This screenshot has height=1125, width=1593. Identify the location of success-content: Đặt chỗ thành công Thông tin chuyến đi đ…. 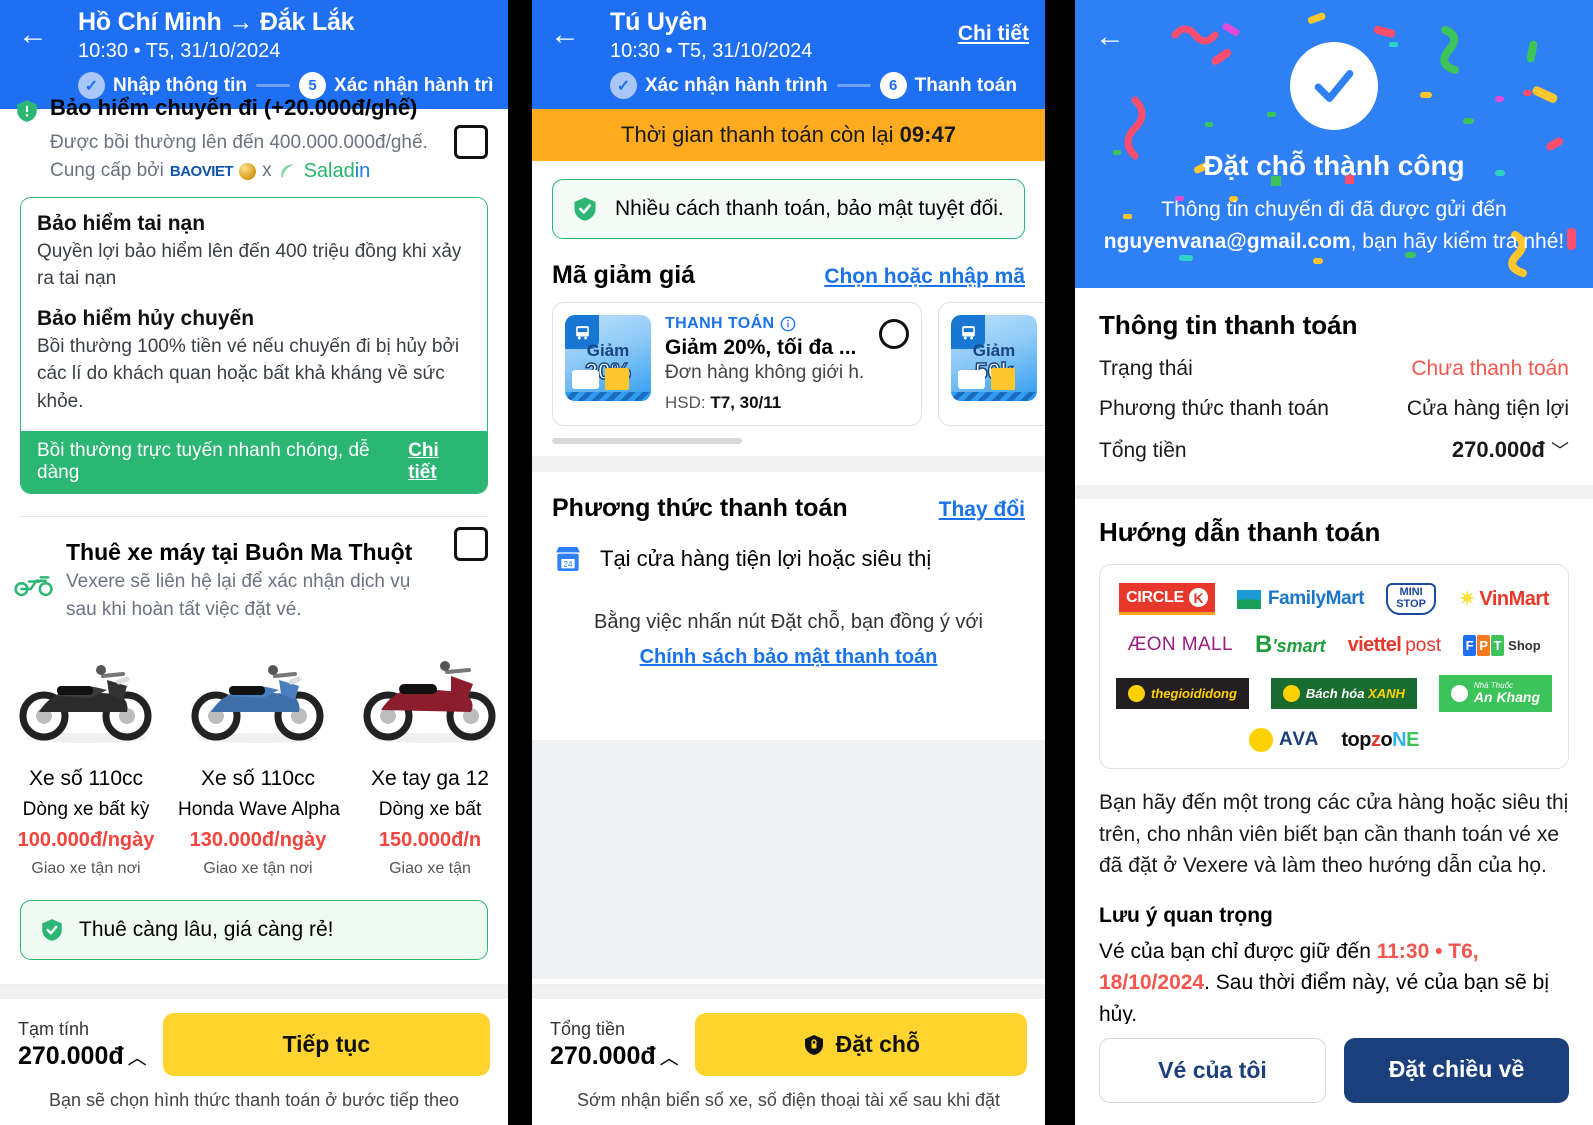
(1334, 149).